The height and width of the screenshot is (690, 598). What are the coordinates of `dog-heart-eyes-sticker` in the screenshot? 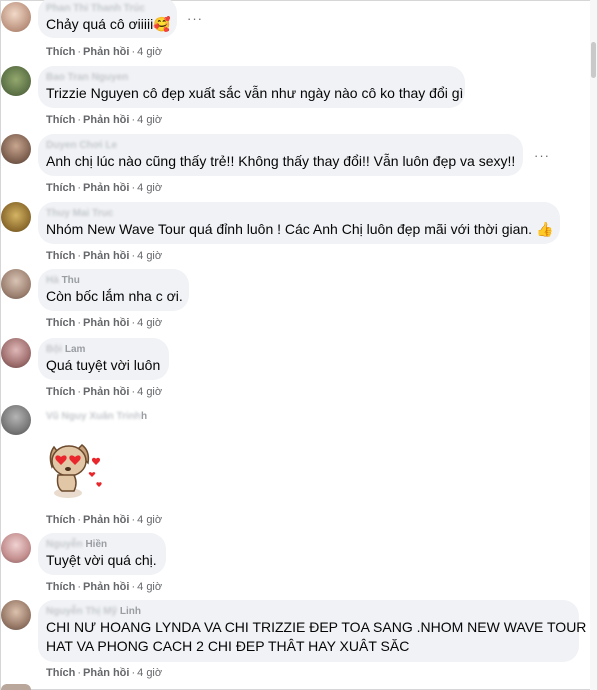 It's located at (75, 471).